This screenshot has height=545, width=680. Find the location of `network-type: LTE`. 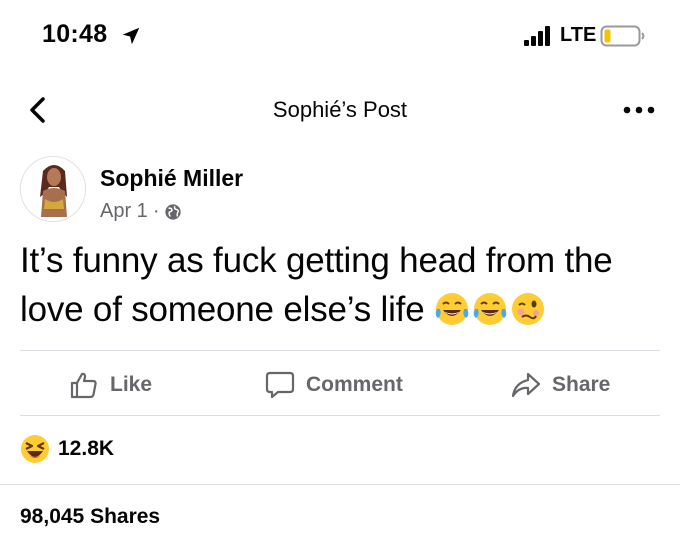

network-type: LTE is located at coordinates (578, 35).